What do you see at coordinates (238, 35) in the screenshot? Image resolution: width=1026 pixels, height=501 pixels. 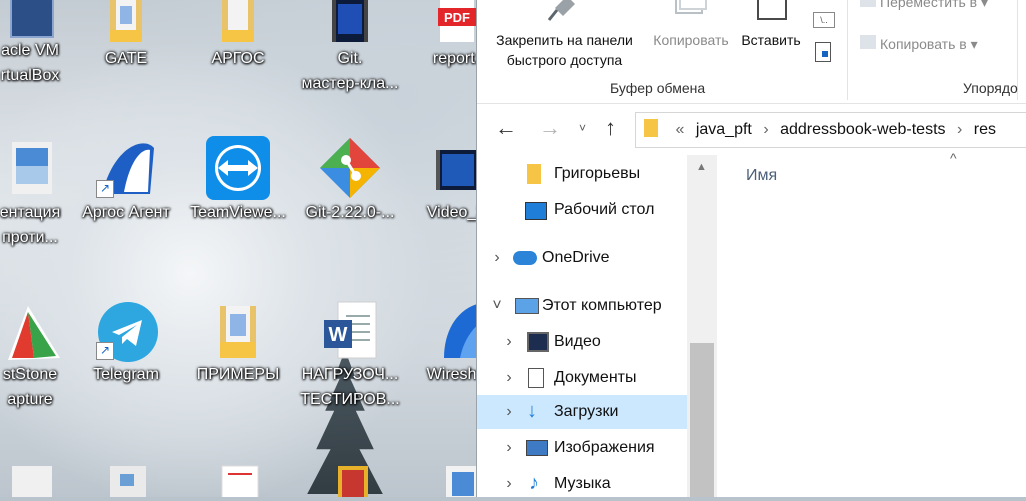 I see `desktop-icon-argos-folder: АРГОС` at bounding box center [238, 35].